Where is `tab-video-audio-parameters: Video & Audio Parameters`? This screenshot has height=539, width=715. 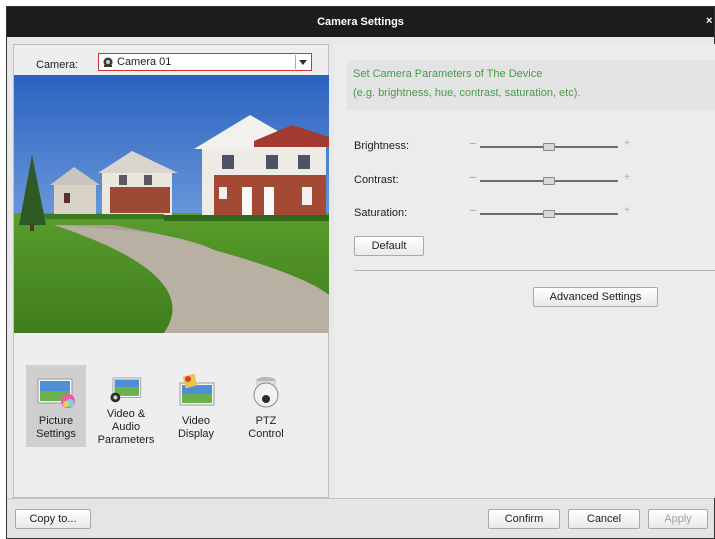 tab-video-audio-parameters: Video & Audio Parameters is located at coordinates (126, 406).